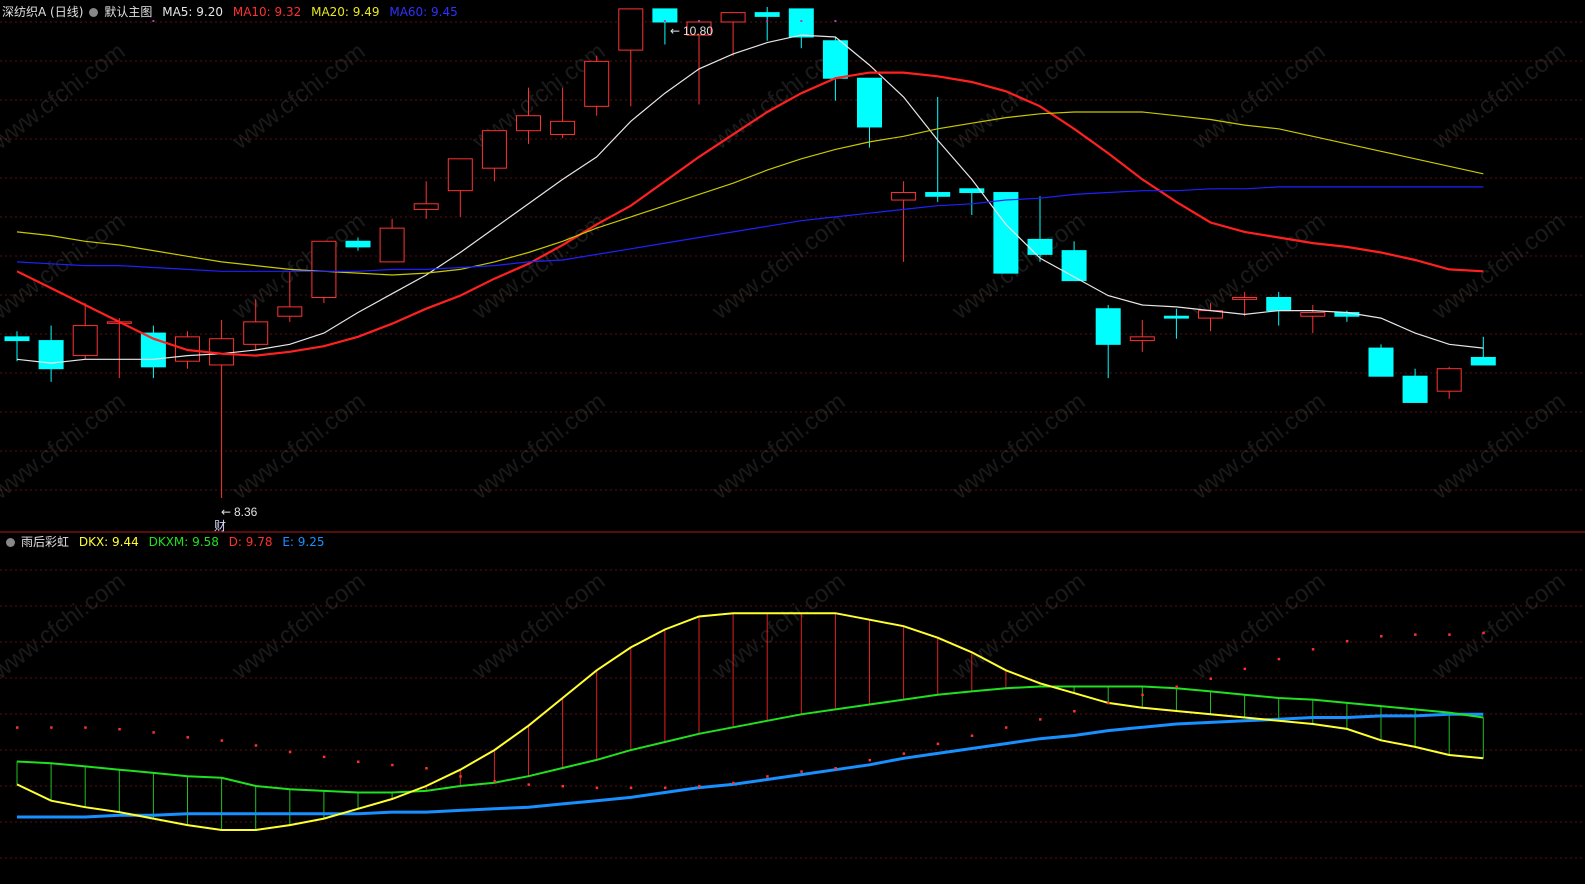  What do you see at coordinates (246, 512) in the screenshot?
I see `low-price-label: 8.36` at bounding box center [246, 512].